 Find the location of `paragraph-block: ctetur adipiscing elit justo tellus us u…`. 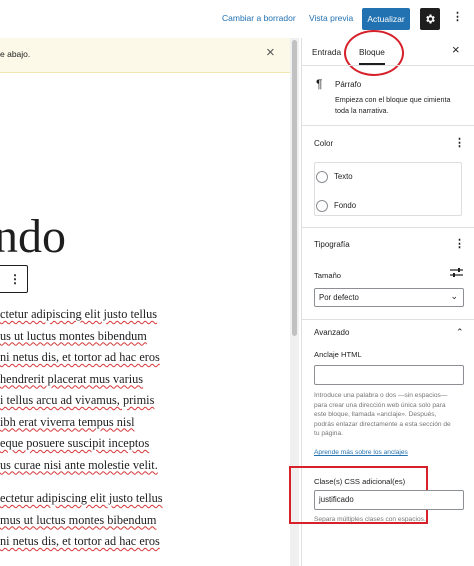

paragraph-block: ctetur adipiscing elit justo tellus us u… is located at coordinates (80, 390).